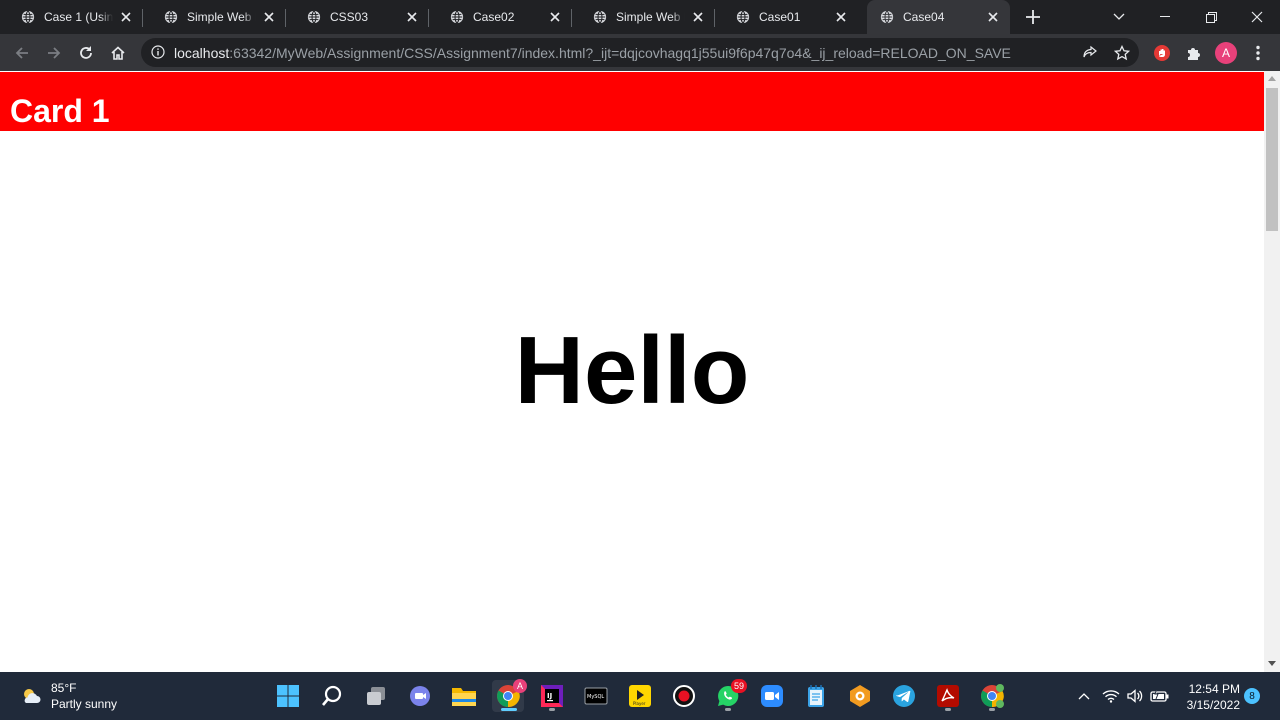 The image size is (1280, 720). Describe the element at coordinates (1160, 696) in the screenshot. I see `battery-icon` at that location.